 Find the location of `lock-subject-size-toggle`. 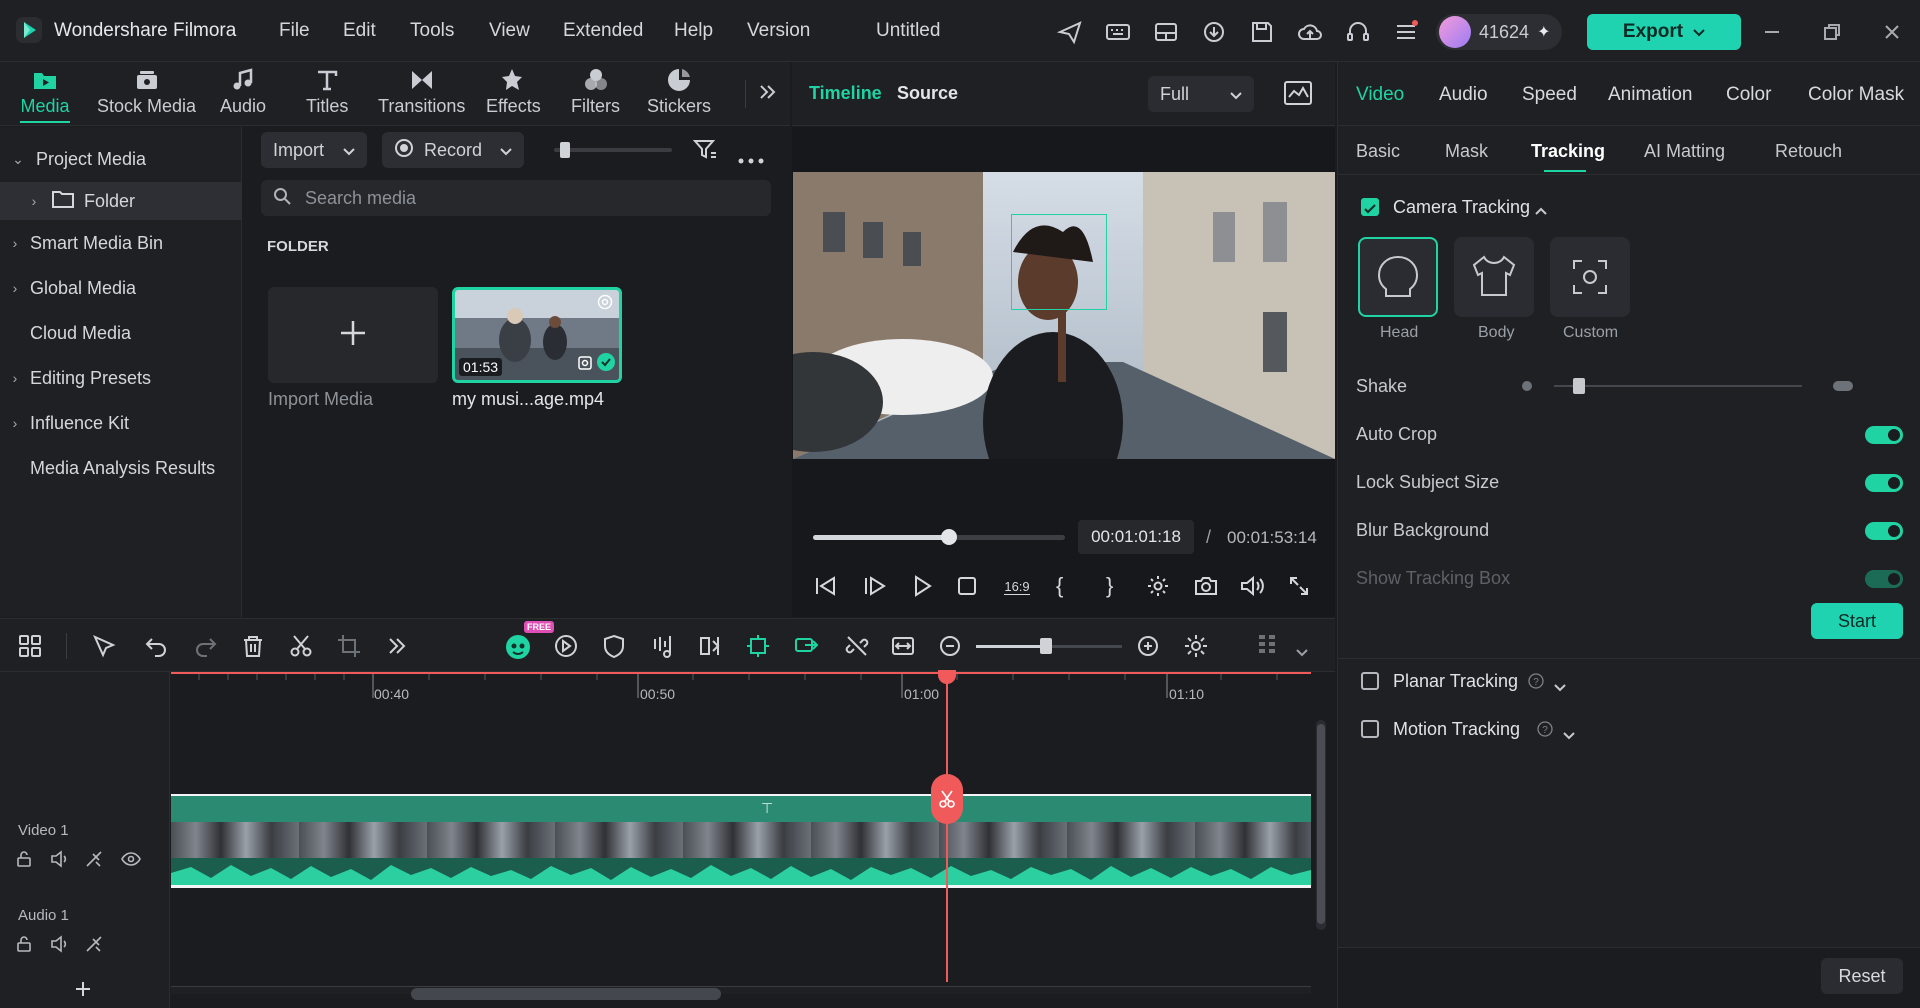

lock-subject-size-toggle is located at coordinates (1884, 483).